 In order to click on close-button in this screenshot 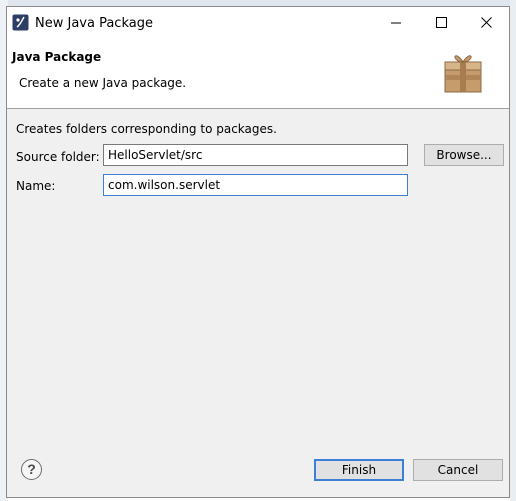, I will do `click(486, 22)`.